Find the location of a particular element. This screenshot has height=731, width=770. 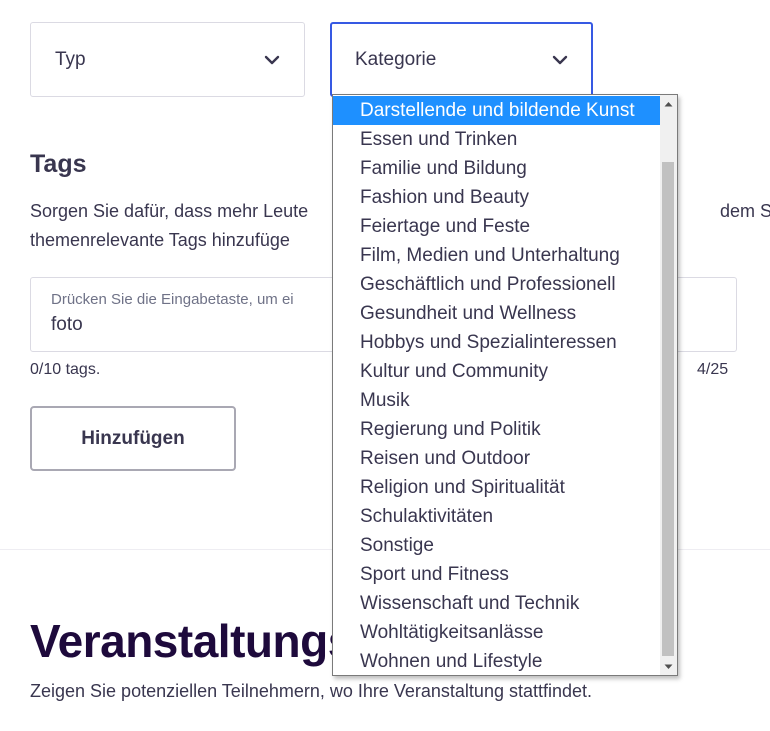

category-option: Essen und Trinken is located at coordinates (496, 139).